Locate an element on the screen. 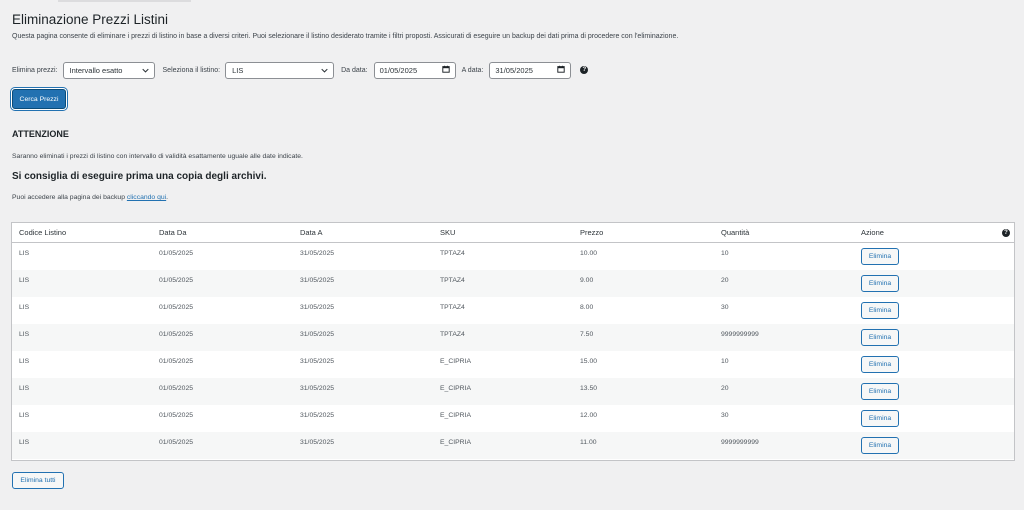  list-label: Seleziona il listino: is located at coordinates (191, 70).